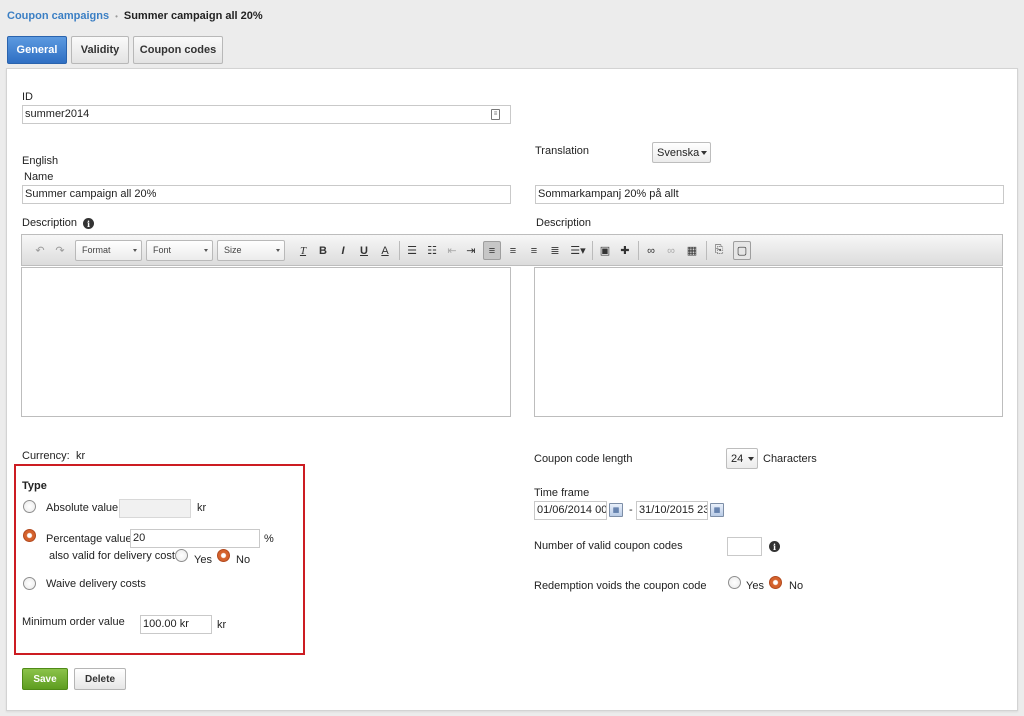 The height and width of the screenshot is (716, 1024). I want to click on coupon-code-length-label: Coupon code length, so click(583, 459).